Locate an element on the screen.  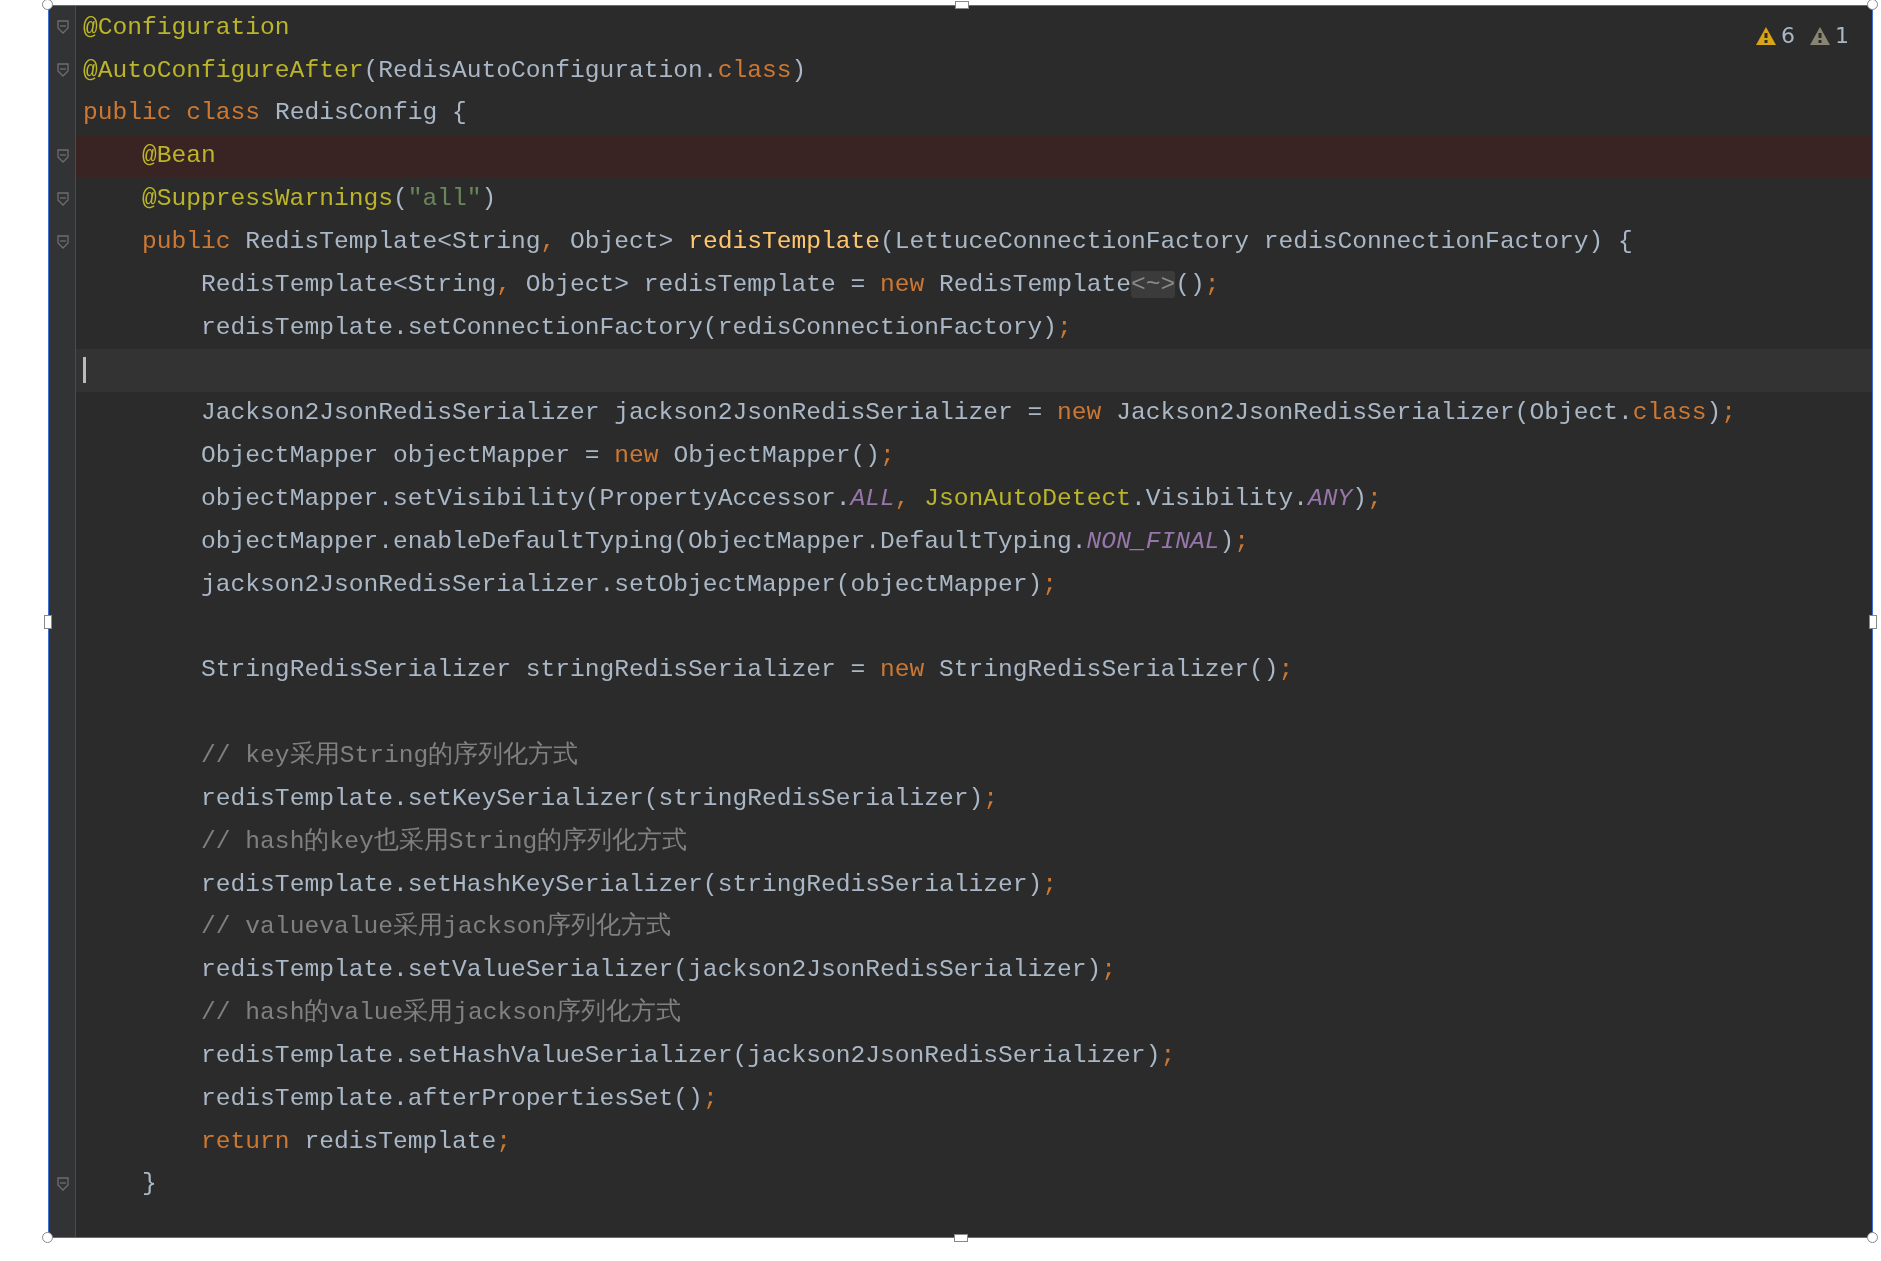
code-line: StringRedisSerializer stringRedisSerializer = new StringRedisSerializer(); is located at coordinates (747, 670).